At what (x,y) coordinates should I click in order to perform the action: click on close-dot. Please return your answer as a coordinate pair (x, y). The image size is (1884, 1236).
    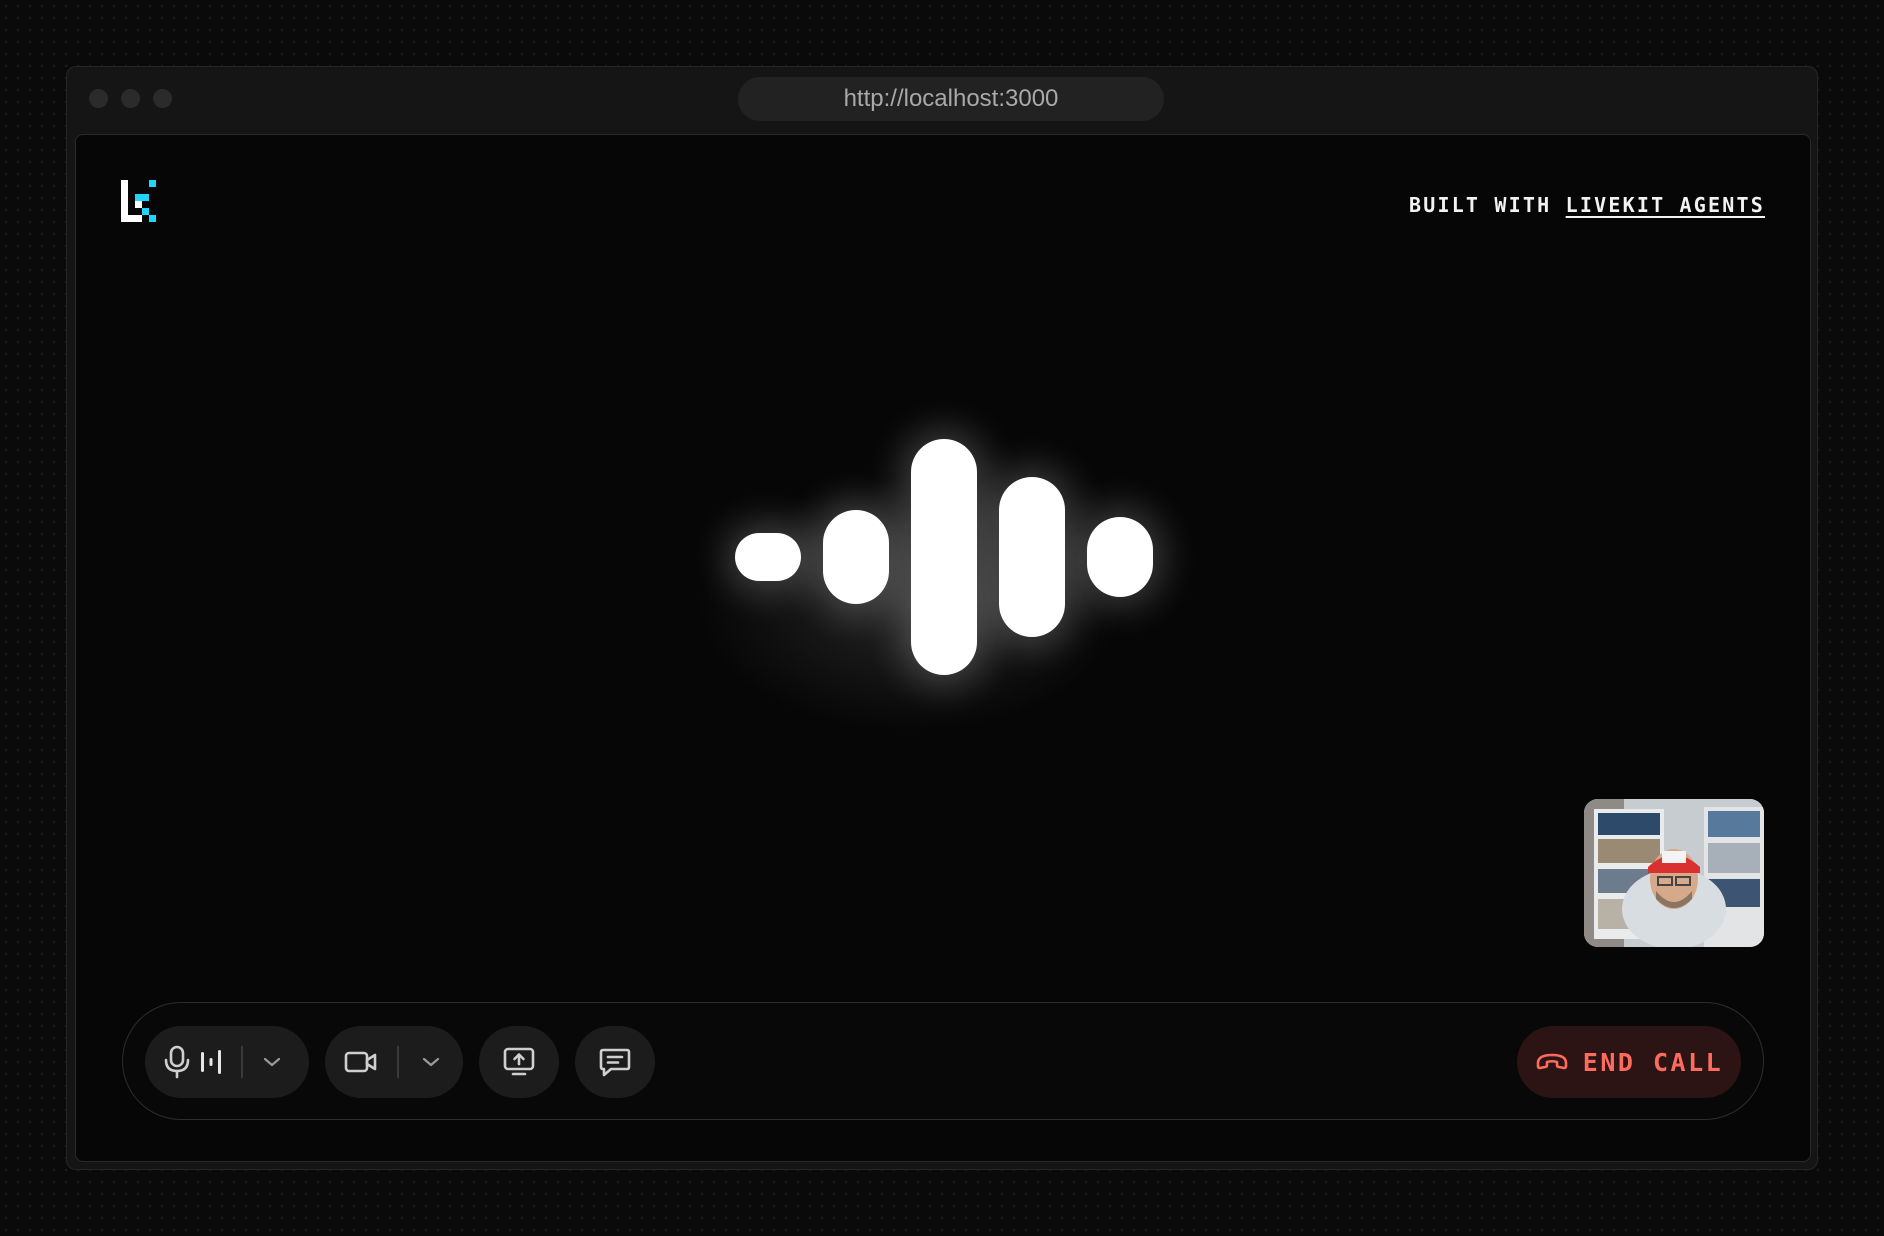
    Looking at the image, I should click on (98, 98).